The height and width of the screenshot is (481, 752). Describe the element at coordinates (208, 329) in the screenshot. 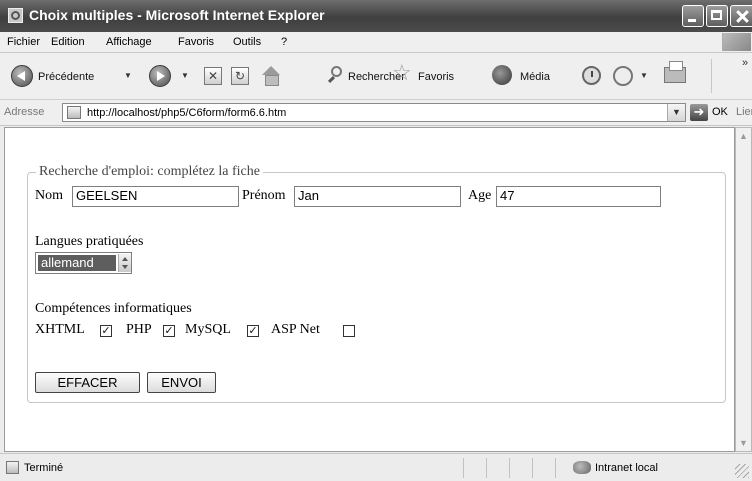

I see `skill-mysql-label: MySQL` at that location.